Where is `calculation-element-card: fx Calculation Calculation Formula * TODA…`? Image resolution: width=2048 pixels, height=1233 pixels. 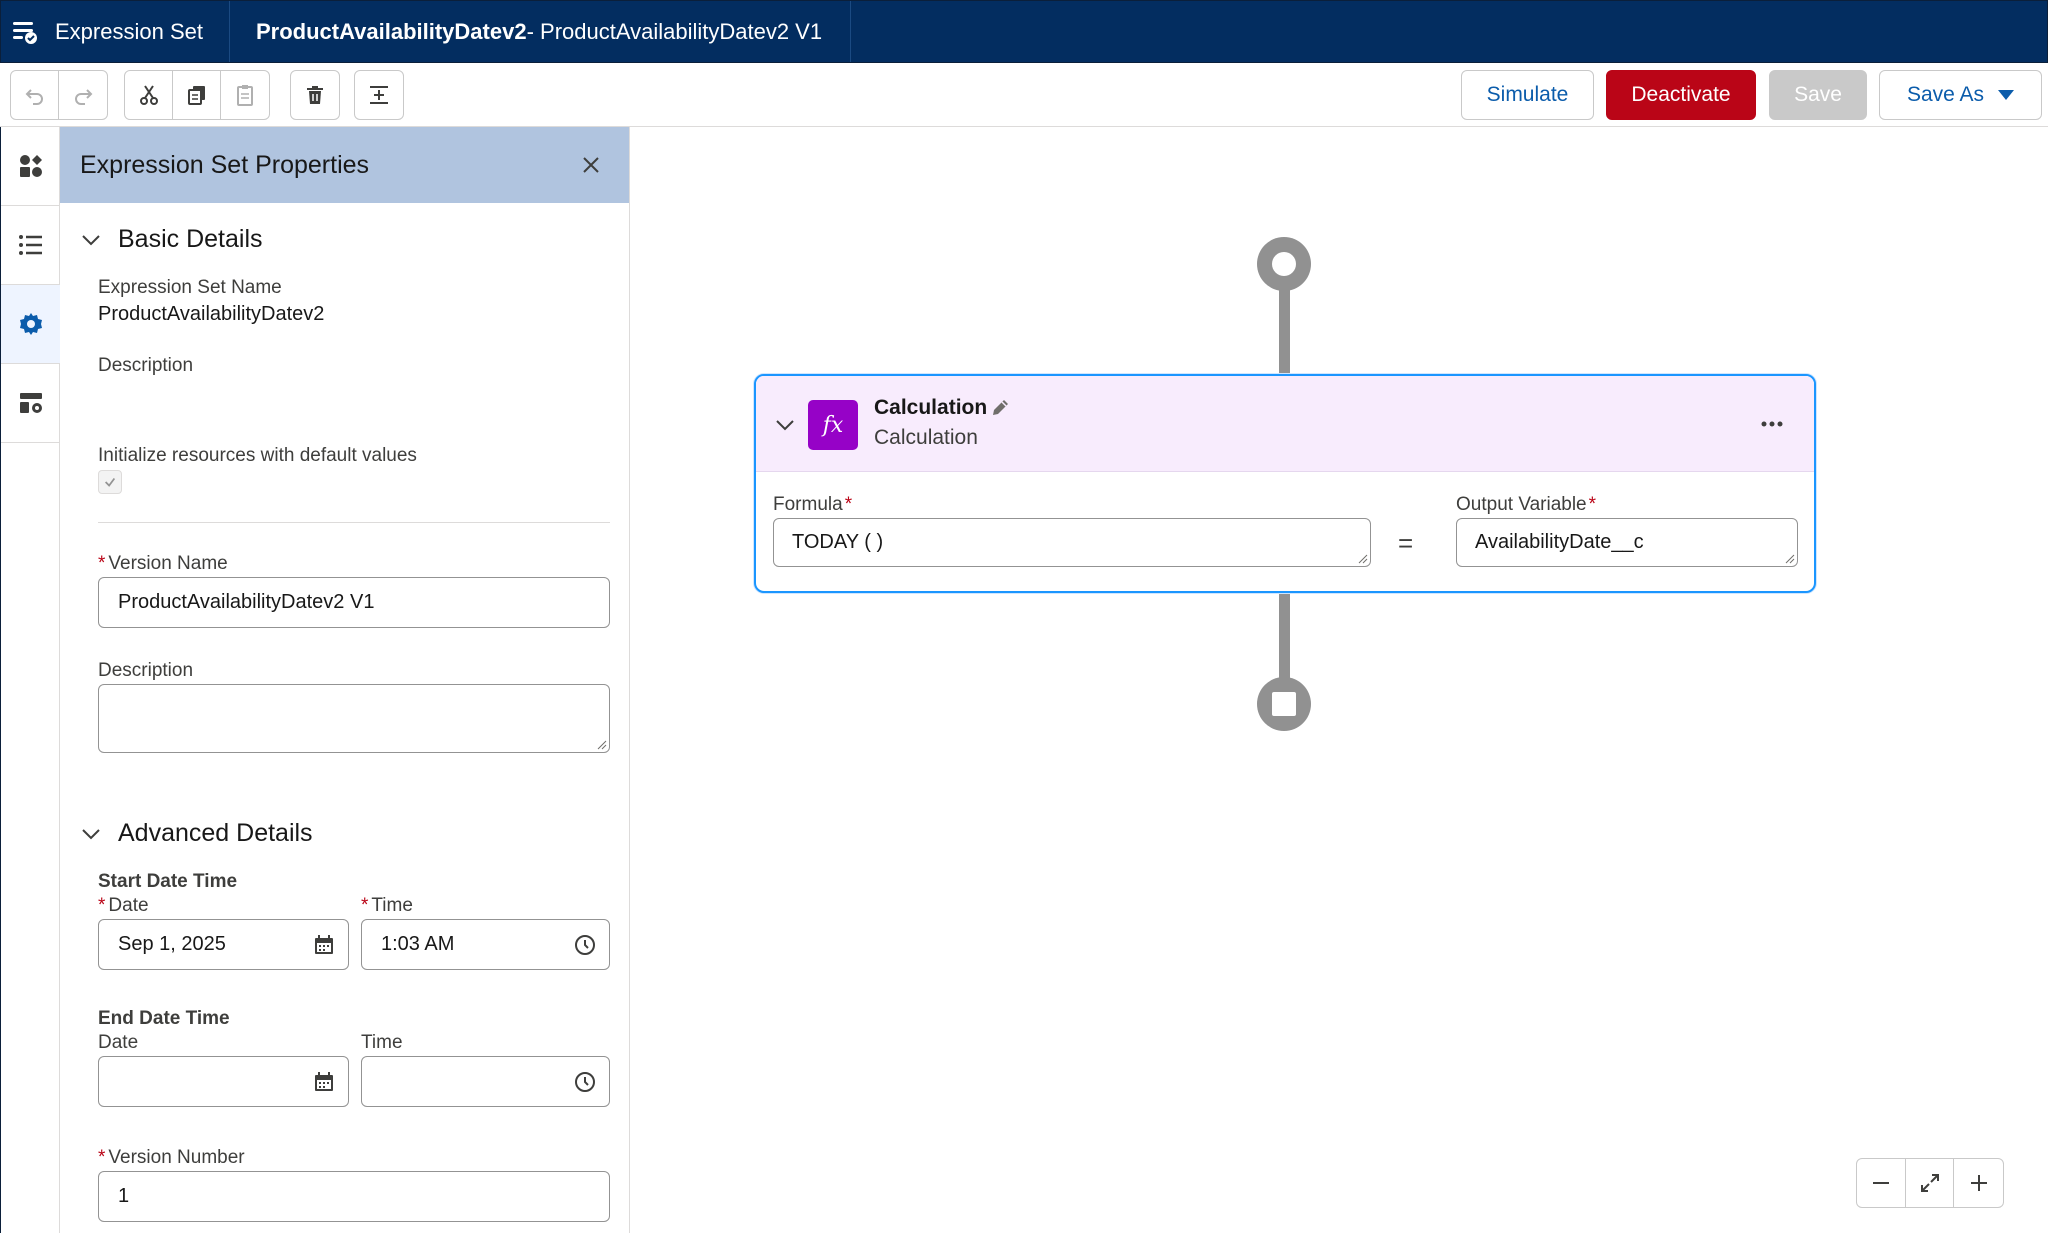 calculation-element-card: fx Calculation Calculation Formula * TODA… is located at coordinates (1285, 483).